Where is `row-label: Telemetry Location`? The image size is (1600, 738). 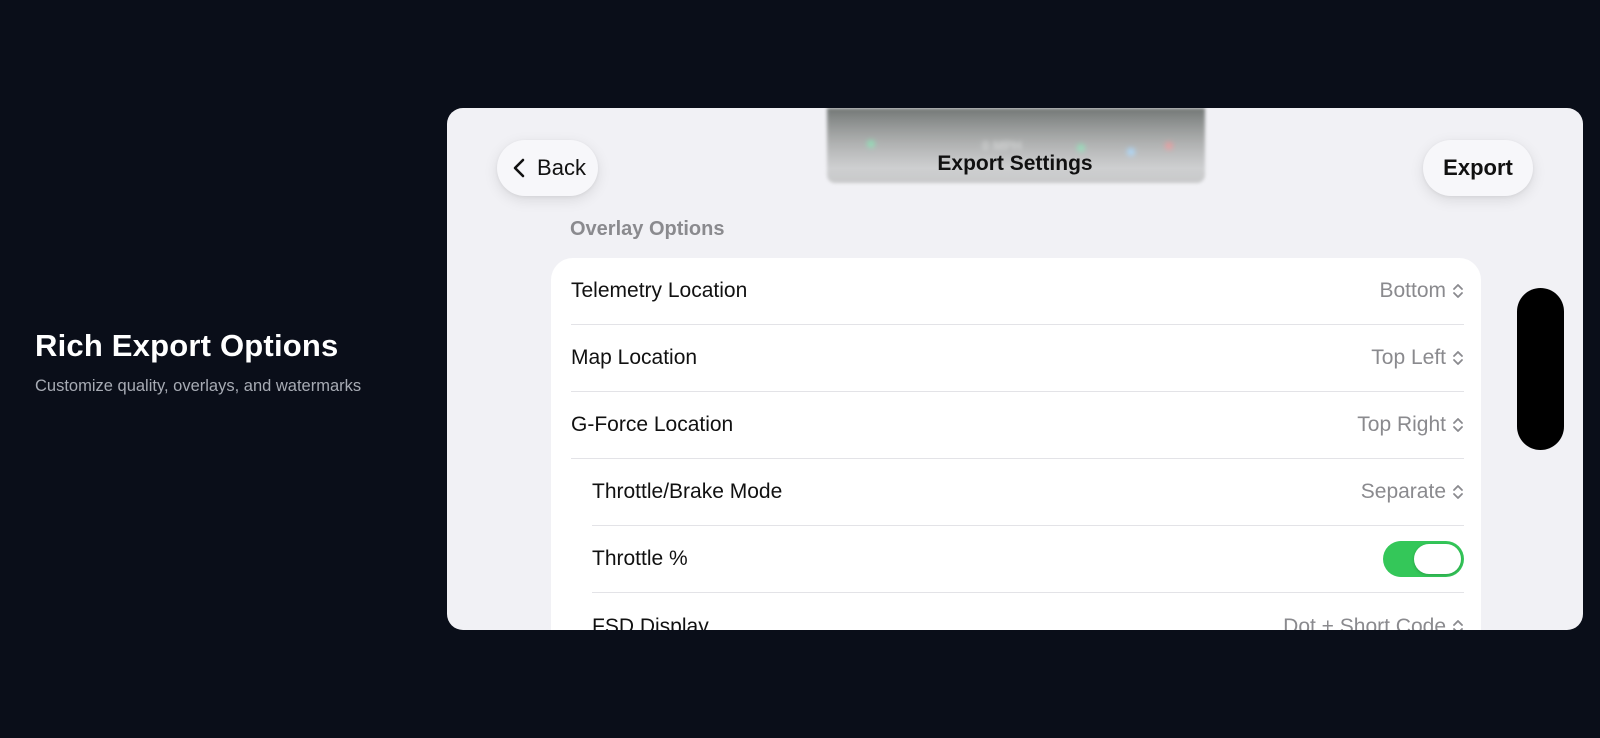 row-label: Telemetry Location is located at coordinates (659, 290).